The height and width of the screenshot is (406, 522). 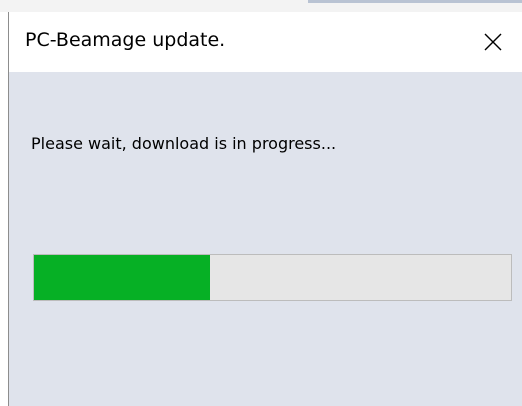 I want to click on dialog-title: PC-Beamage update., so click(x=125, y=40).